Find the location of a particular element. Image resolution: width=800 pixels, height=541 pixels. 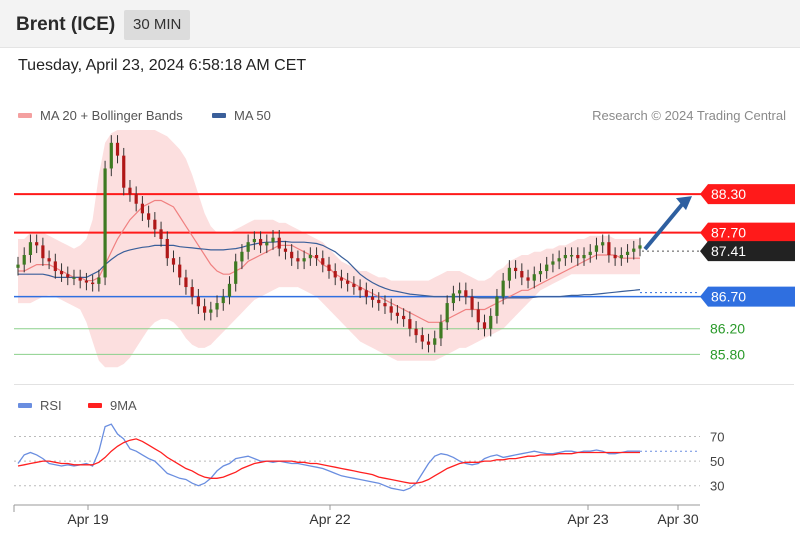

rsi-tick-70: 70 is located at coordinates (717, 436).